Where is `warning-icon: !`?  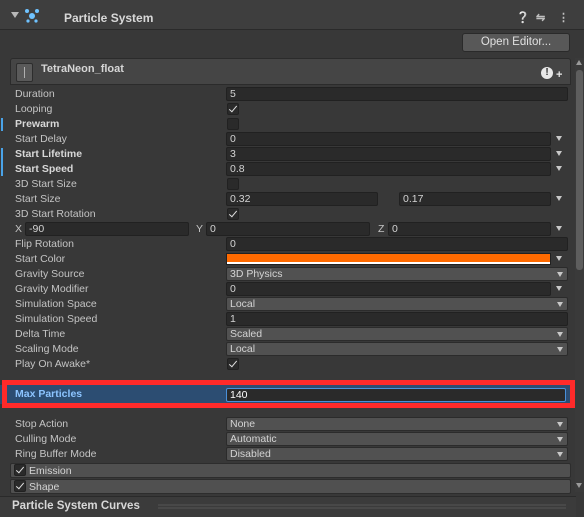
warning-icon: ! is located at coordinates (547, 73).